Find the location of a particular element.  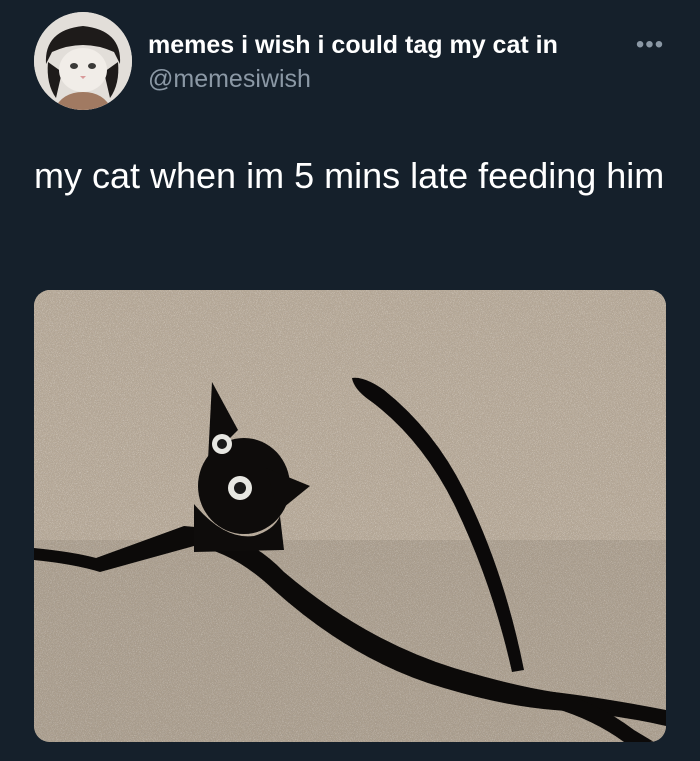

more-options-button: ••• is located at coordinates (650, 45).